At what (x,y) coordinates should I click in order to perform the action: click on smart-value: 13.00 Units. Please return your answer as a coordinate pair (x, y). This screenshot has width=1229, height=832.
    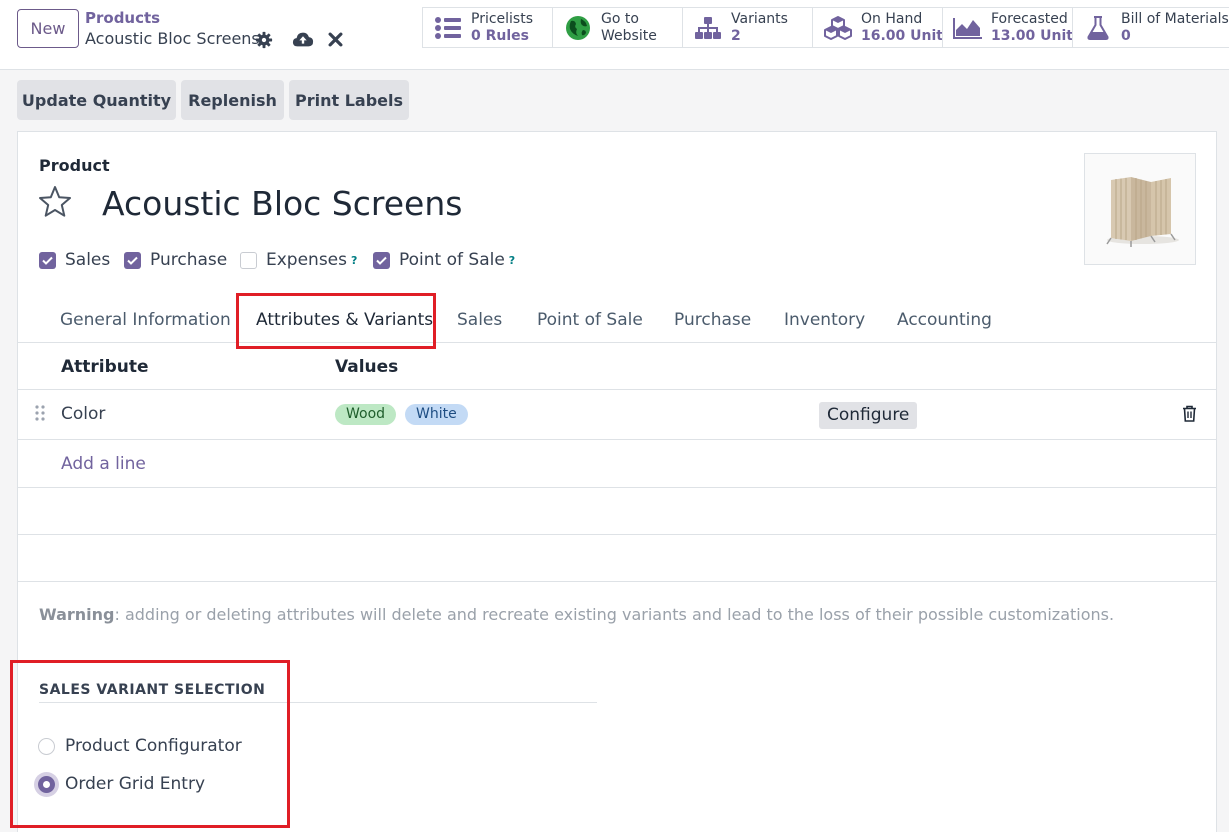
    Looking at the image, I should click on (1036, 35).